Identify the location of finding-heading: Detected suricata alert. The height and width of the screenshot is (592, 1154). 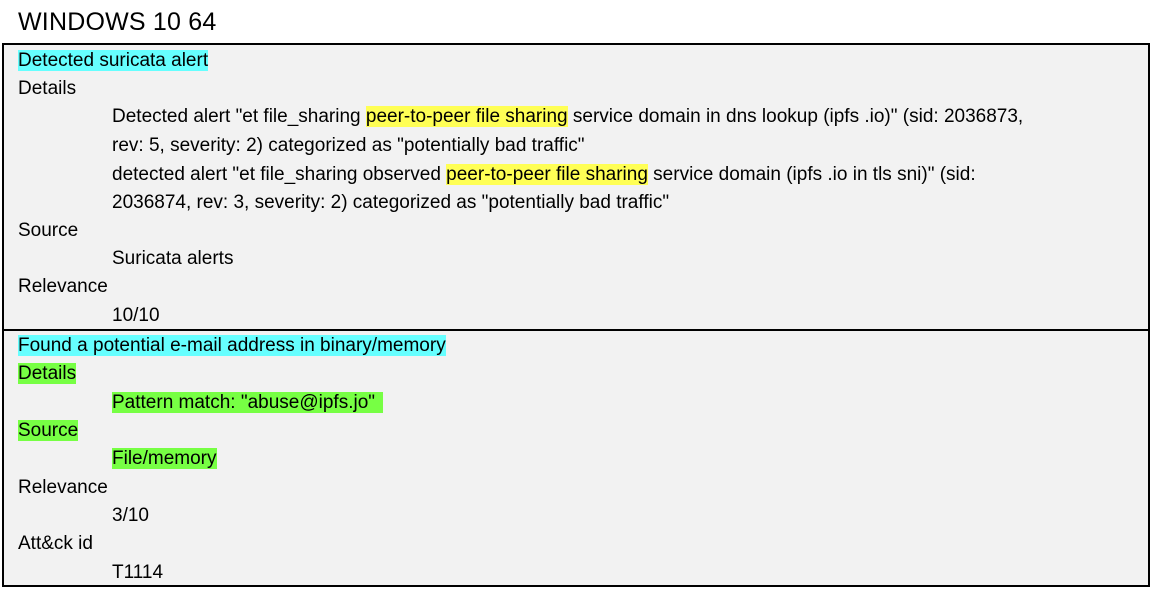
(113, 61).